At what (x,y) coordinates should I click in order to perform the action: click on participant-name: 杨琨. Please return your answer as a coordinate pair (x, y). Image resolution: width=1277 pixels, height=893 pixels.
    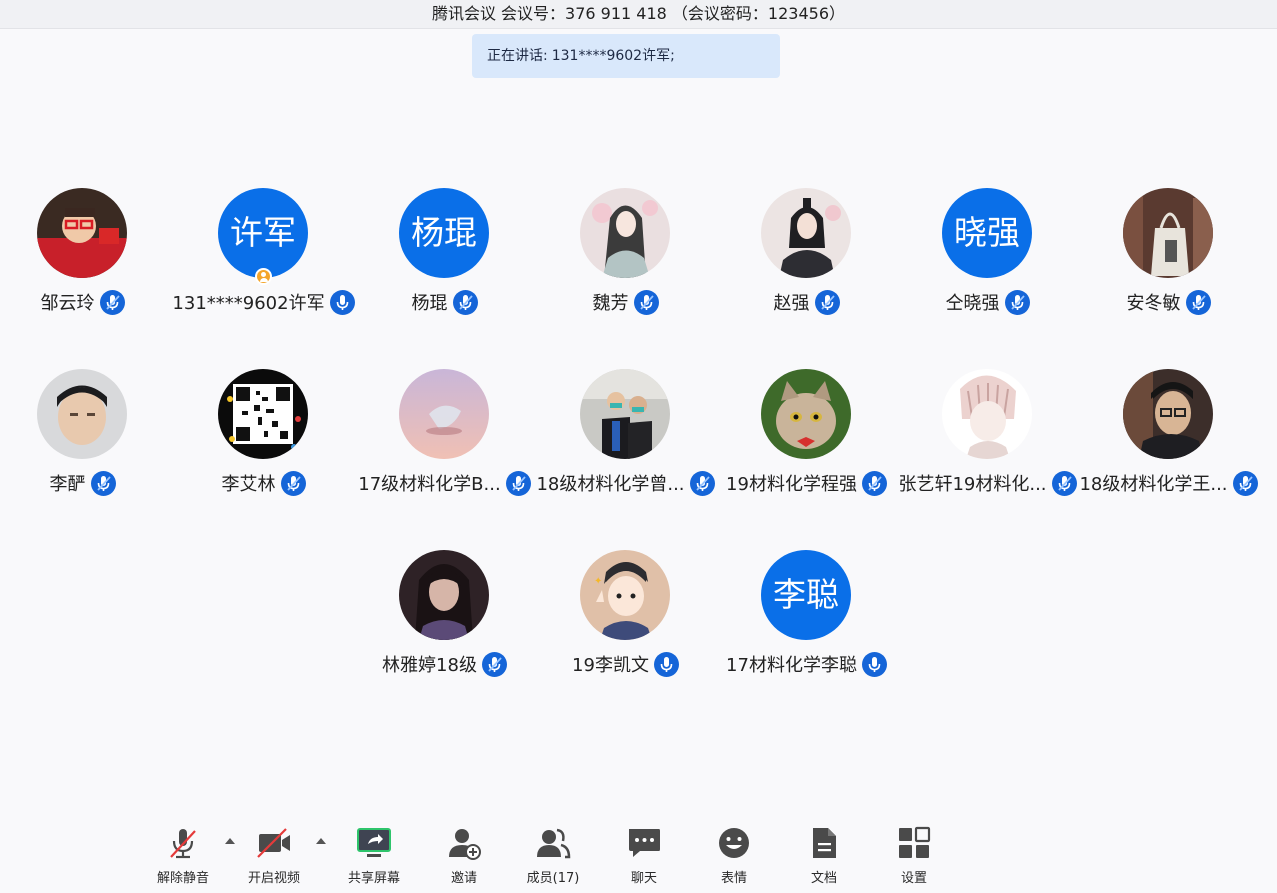
    Looking at the image, I should click on (429, 303).